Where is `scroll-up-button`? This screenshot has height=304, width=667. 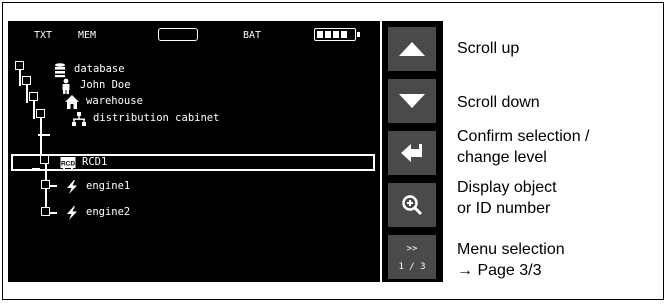
scroll-up-button is located at coordinates (412, 49).